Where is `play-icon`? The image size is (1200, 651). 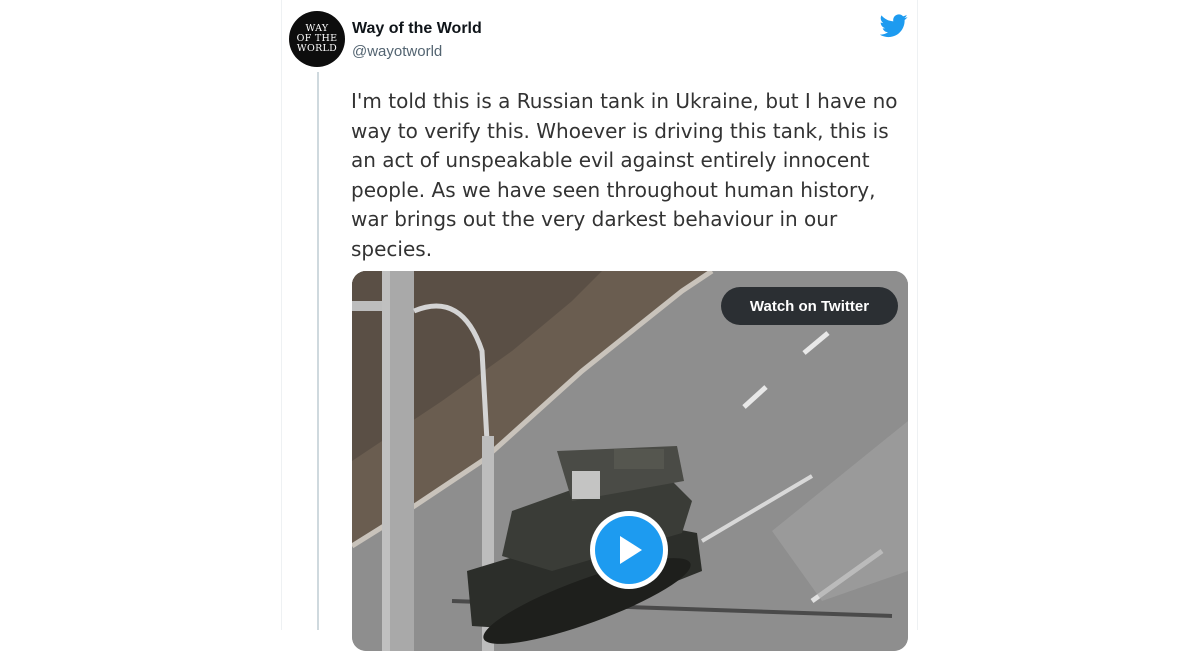 play-icon is located at coordinates (631, 550).